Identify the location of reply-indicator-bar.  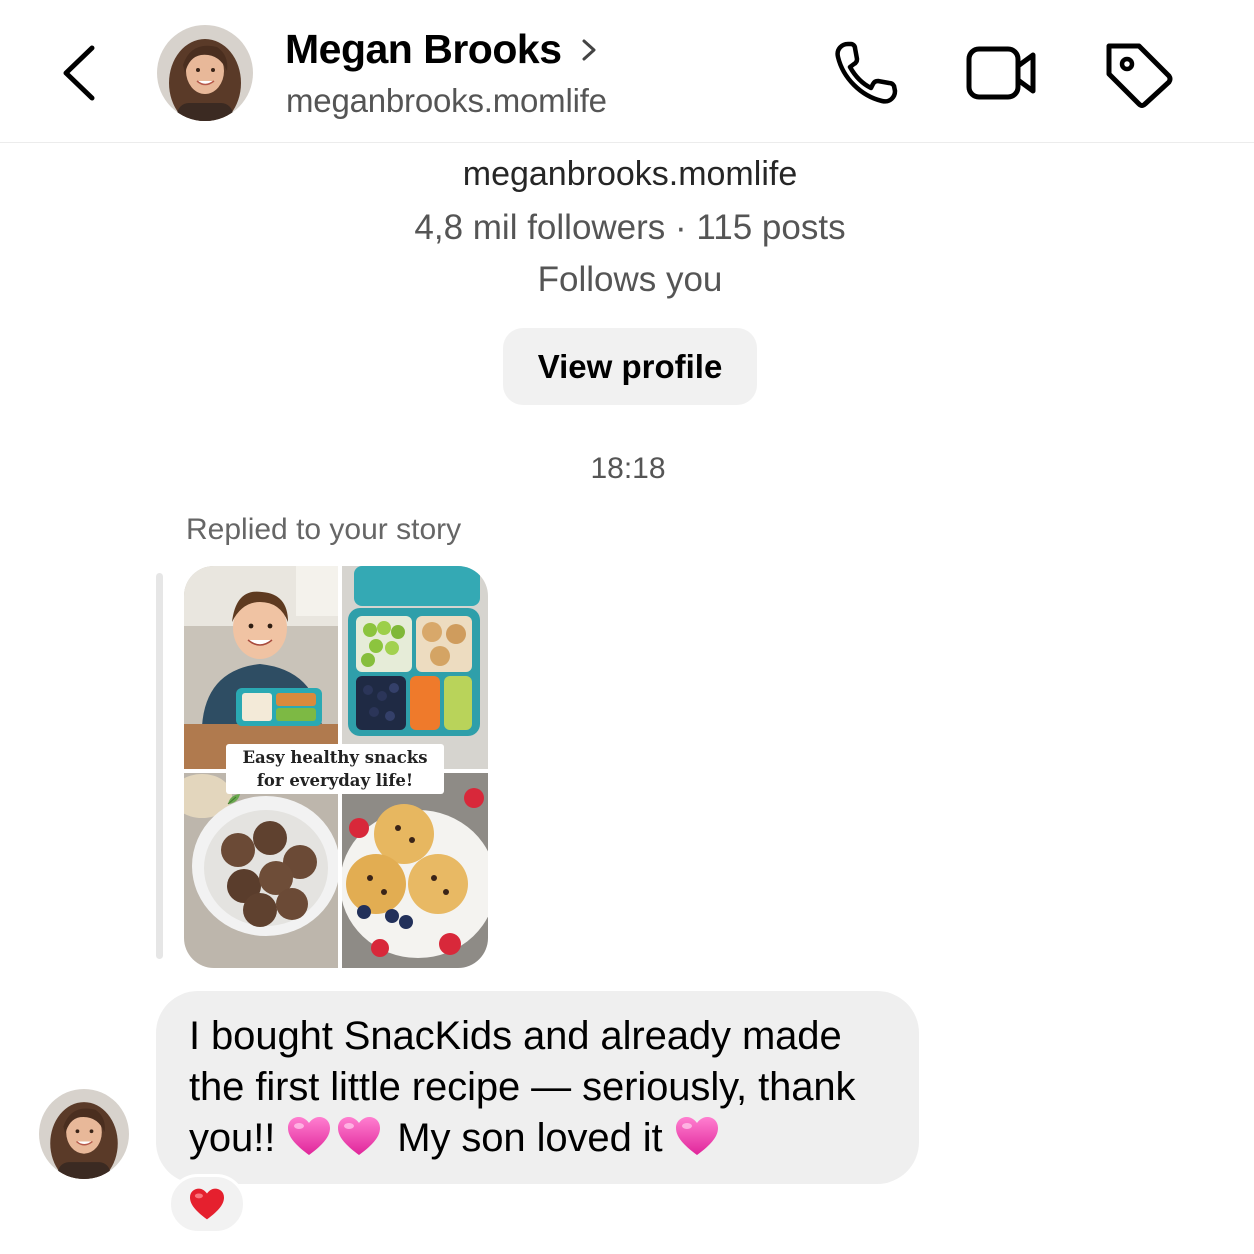
(159, 766).